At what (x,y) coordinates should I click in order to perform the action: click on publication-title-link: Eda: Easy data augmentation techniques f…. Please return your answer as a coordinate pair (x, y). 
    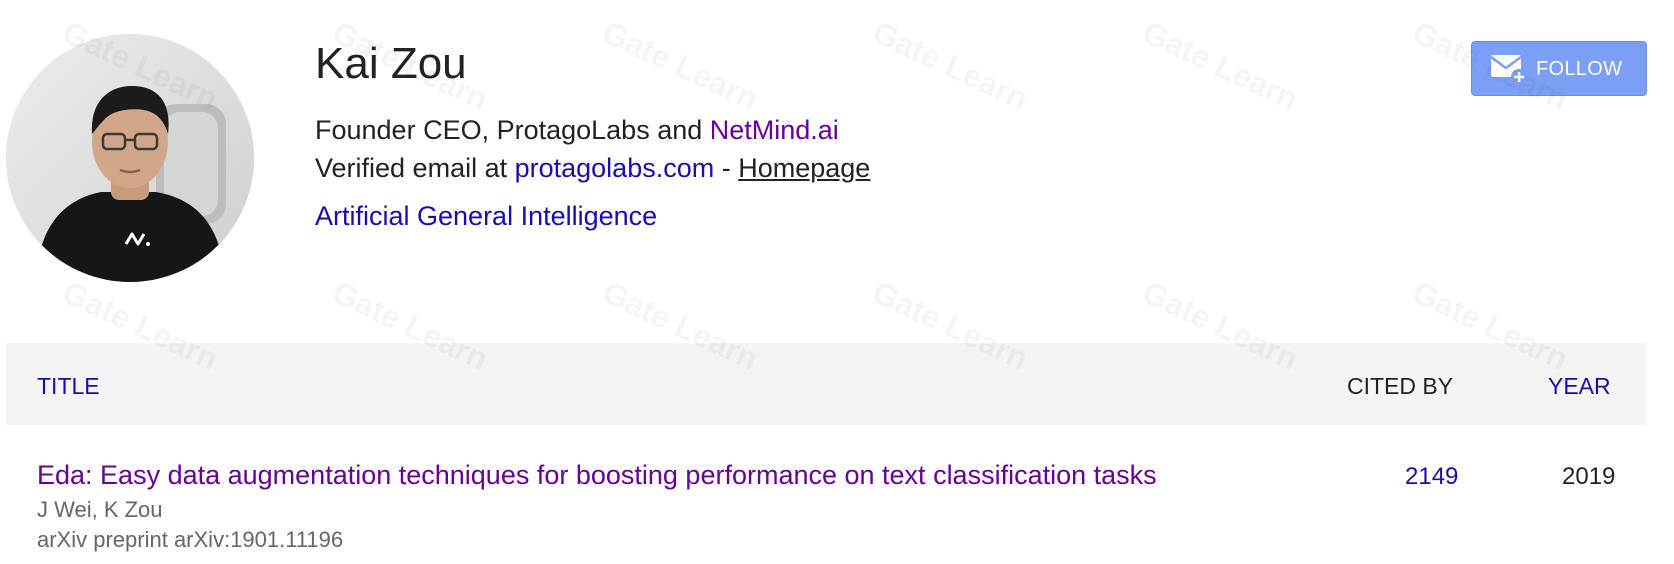
    Looking at the image, I should click on (597, 475).